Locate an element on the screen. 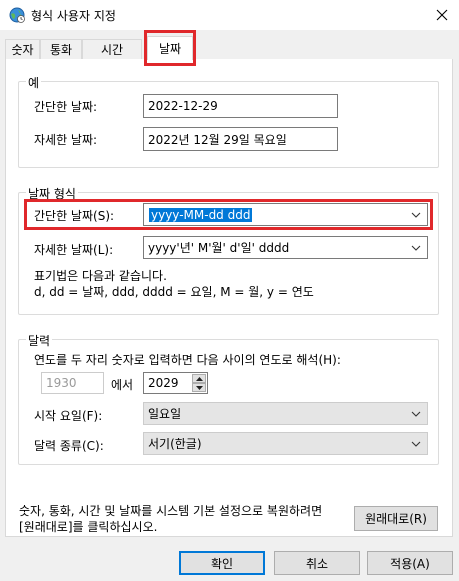  tab-label: 통화 is located at coordinates (61, 50).